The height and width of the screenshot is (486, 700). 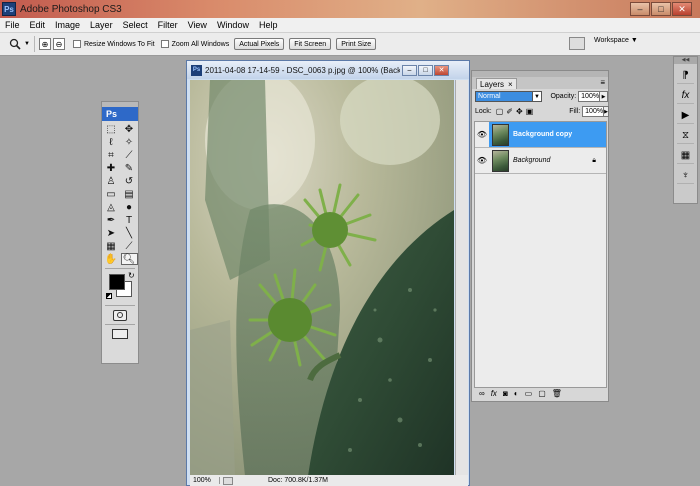 I want to click on restore-button: □, so click(x=661, y=9).